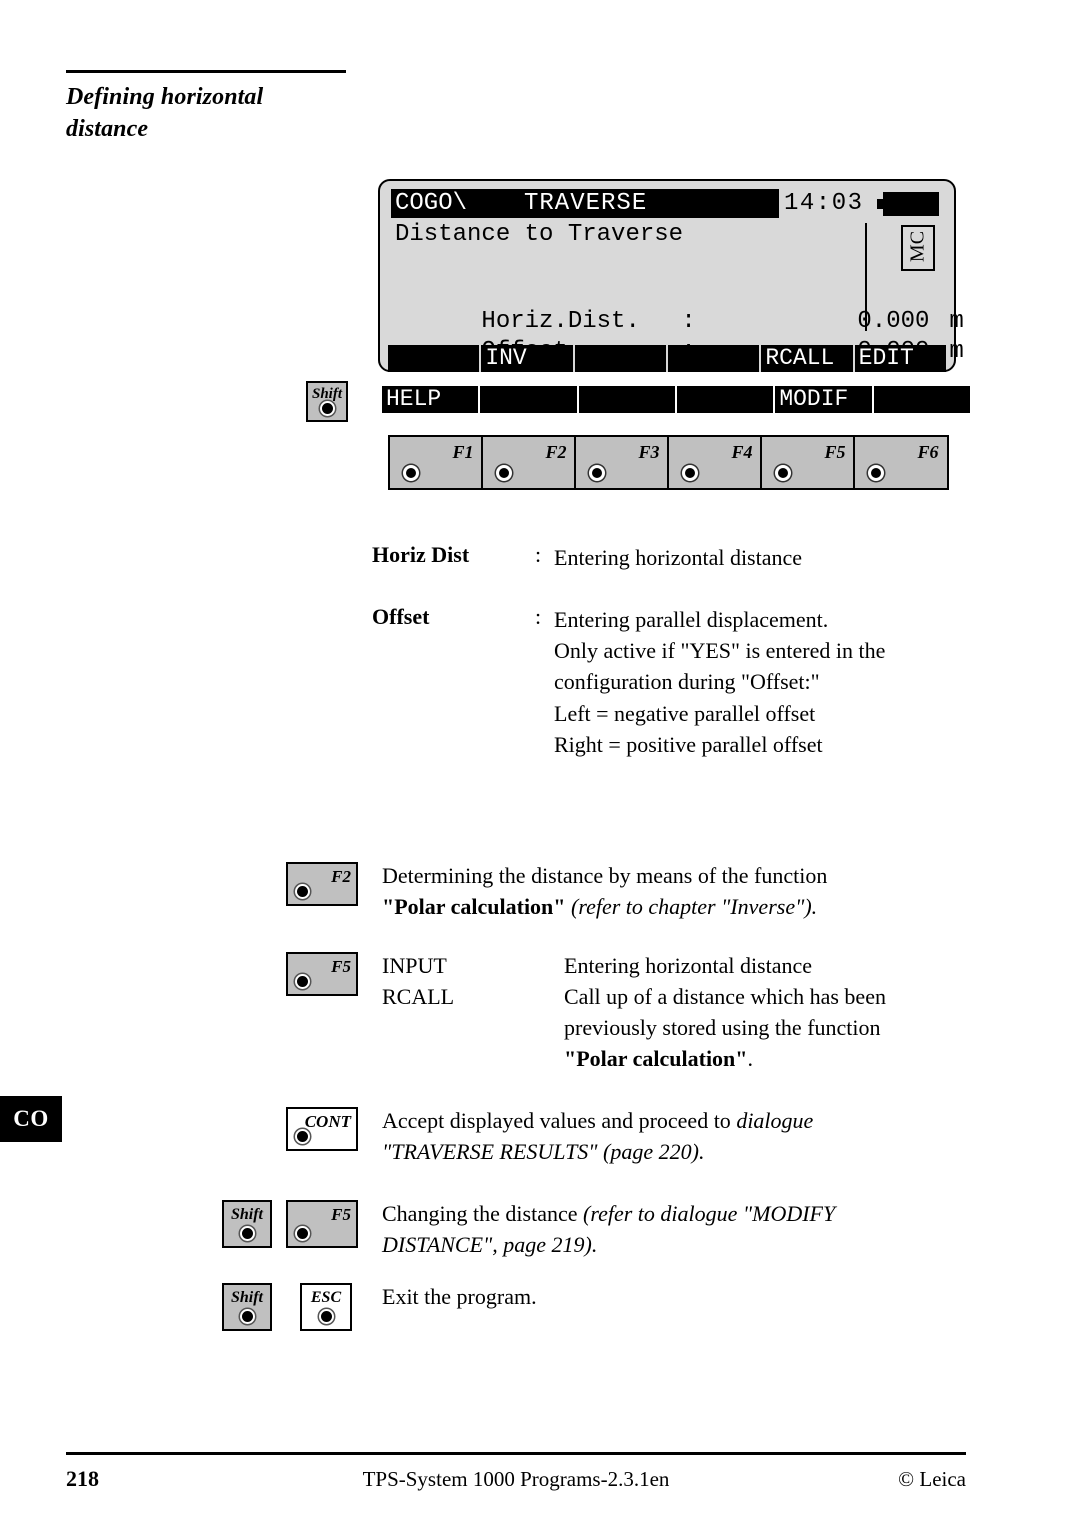  I want to click on shift-f5-keycap: F5, so click(322, 1224).